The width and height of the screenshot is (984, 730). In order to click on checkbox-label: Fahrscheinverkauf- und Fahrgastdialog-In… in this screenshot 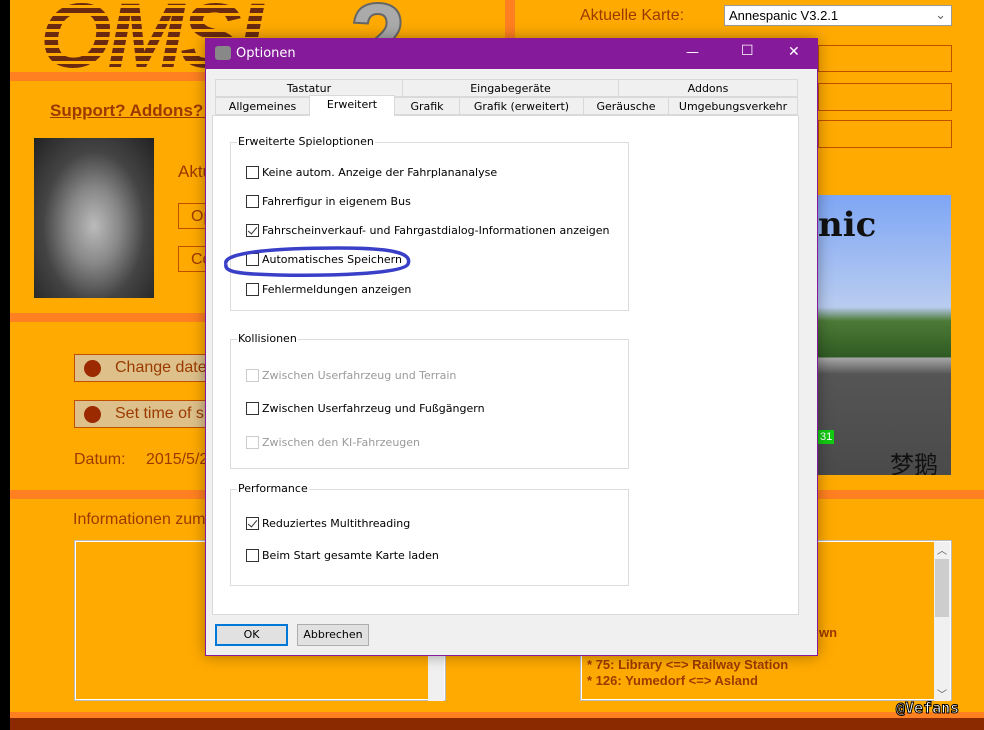, I will do `click(436, 230)`.